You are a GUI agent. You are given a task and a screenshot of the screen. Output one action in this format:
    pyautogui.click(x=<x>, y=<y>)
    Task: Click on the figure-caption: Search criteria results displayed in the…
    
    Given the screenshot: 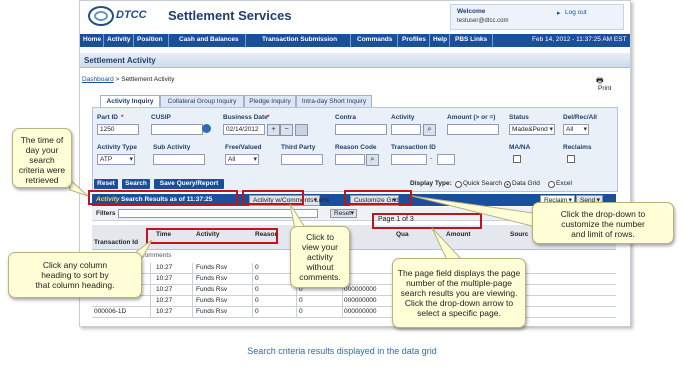 What is the action you would take?
    pyautogui.click(x=342, y=351)
    